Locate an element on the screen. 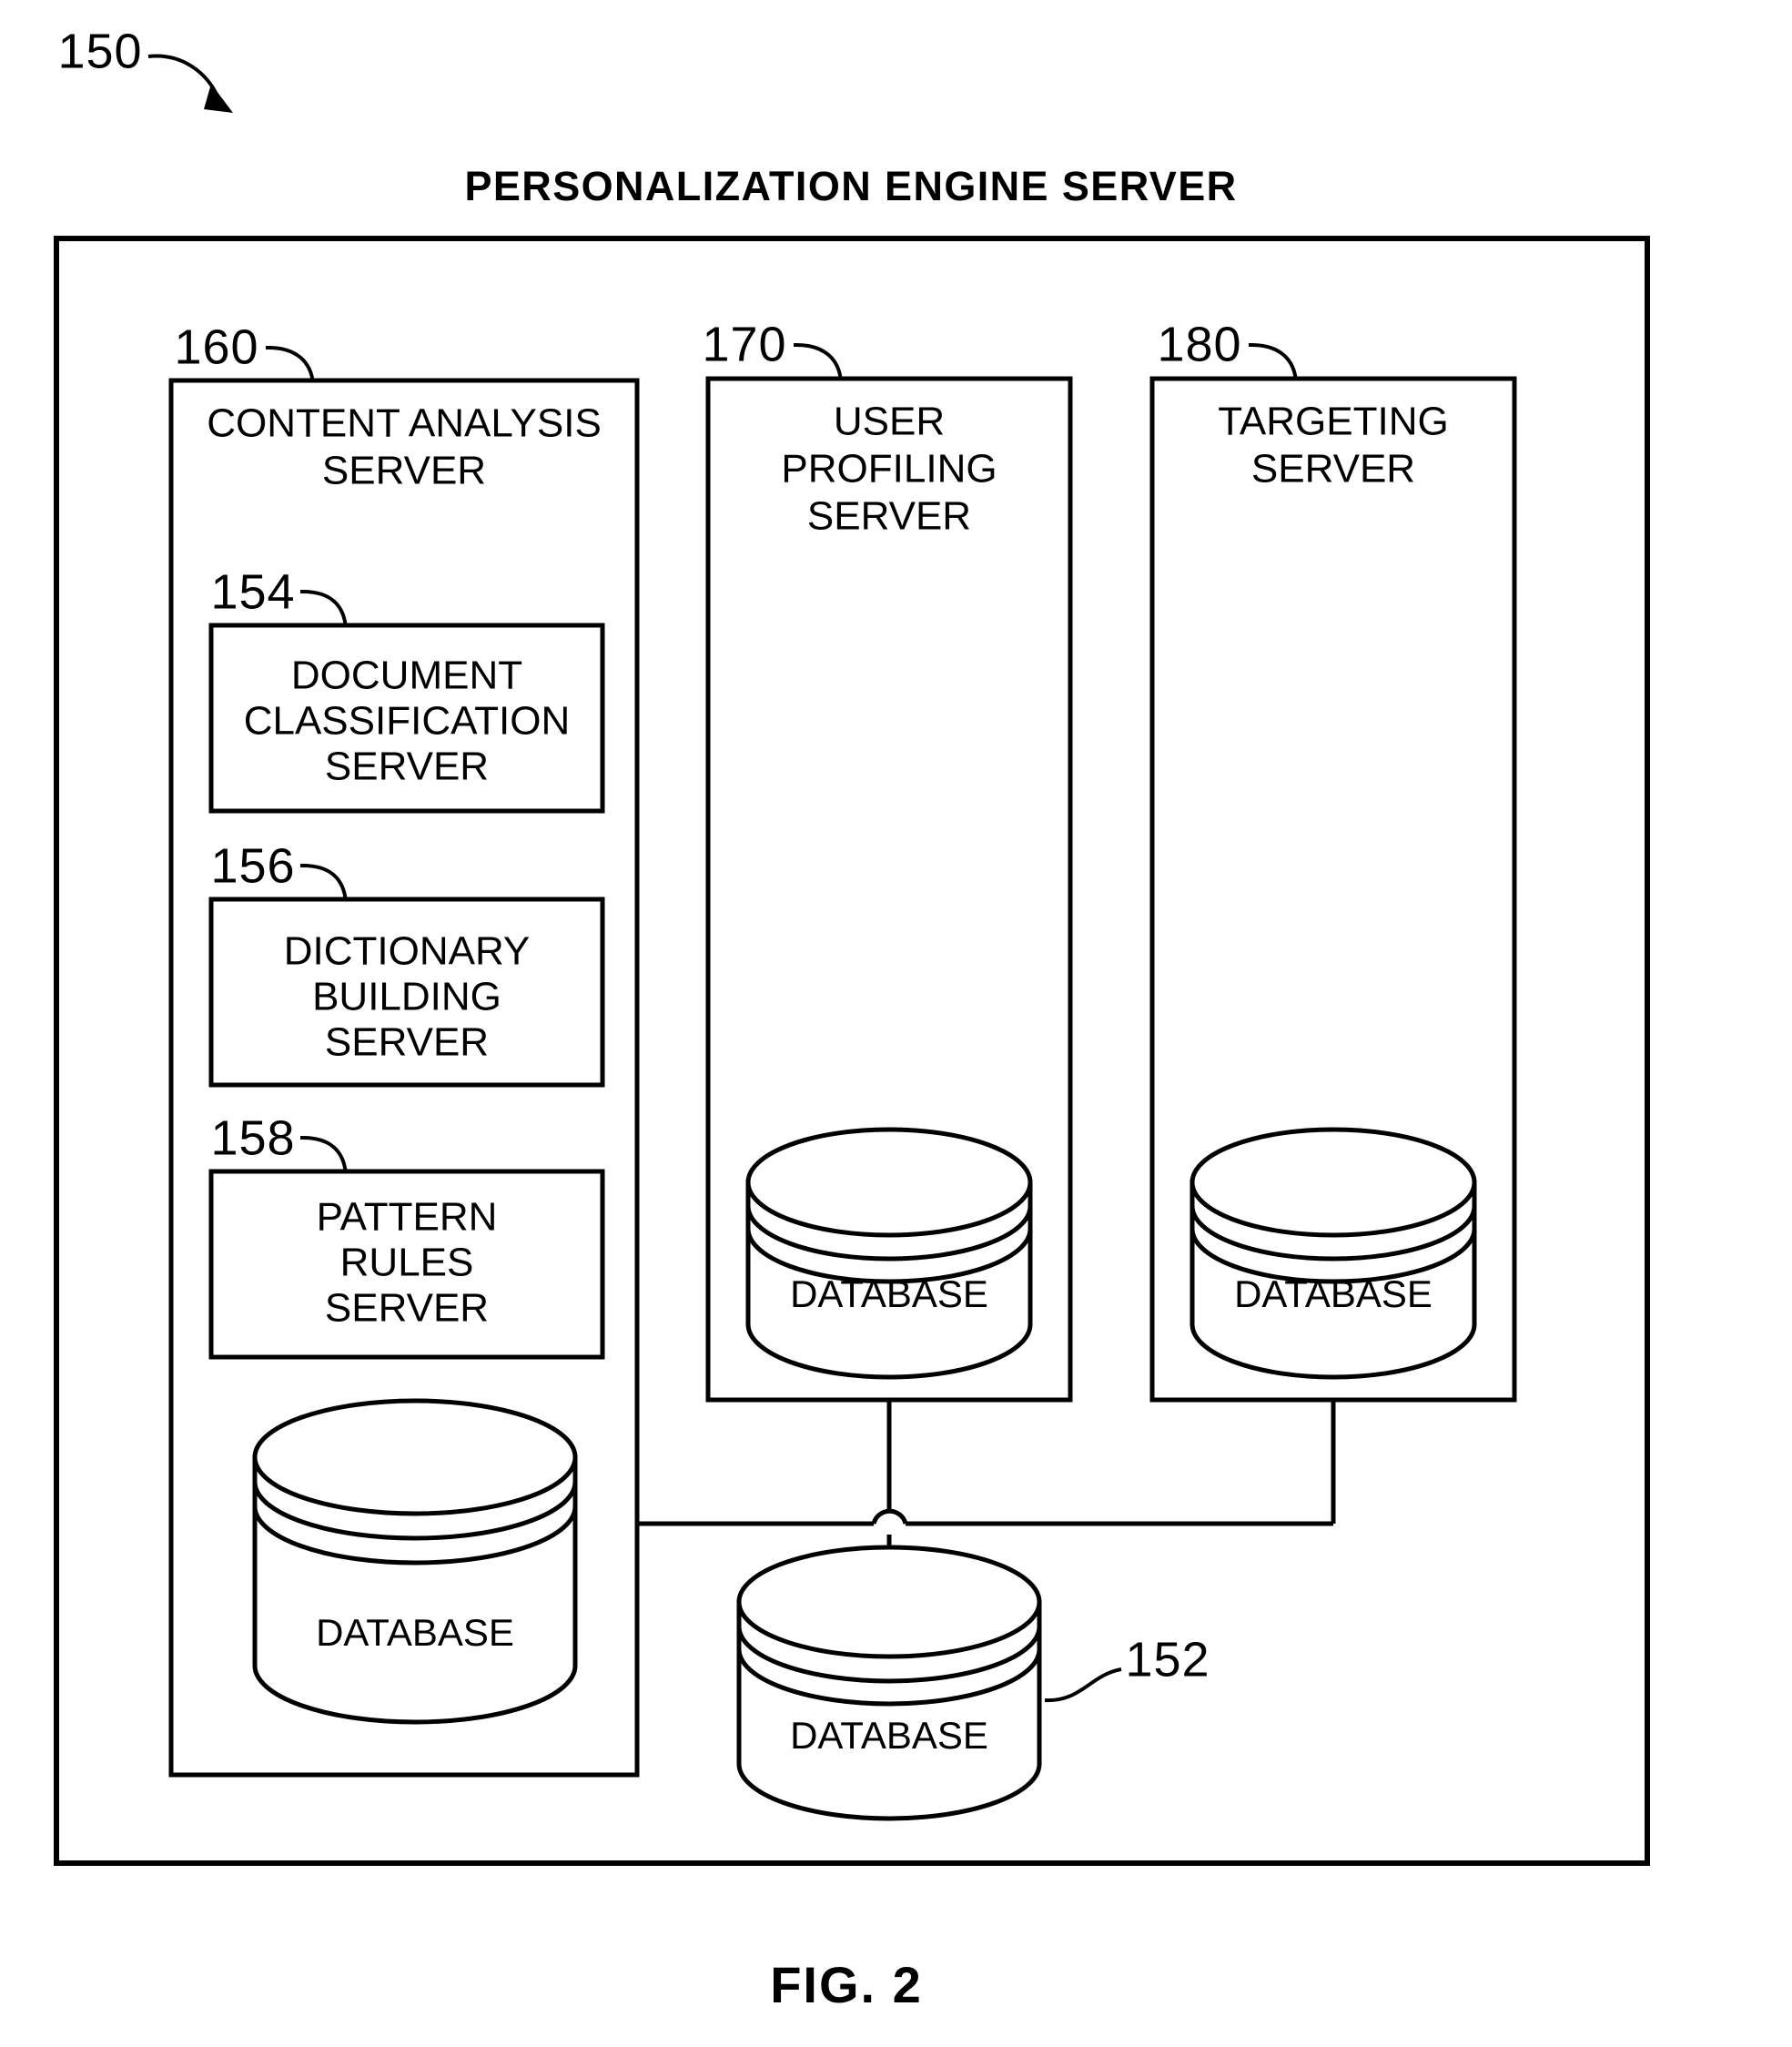  targeting-database: DATABASE is located at coordinates (1333, 1253).